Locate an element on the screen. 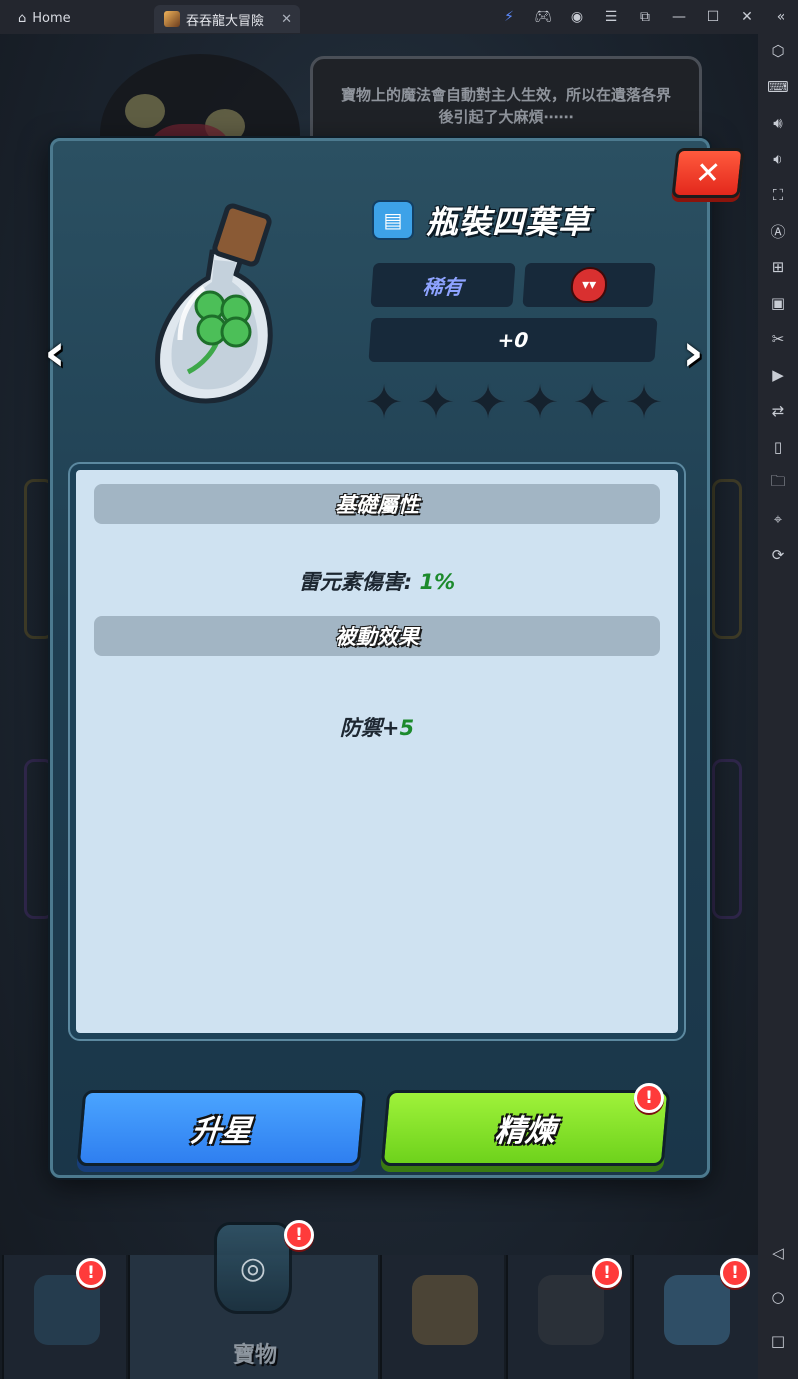 The image size is (798, 1379). book-icon: ▤ is located at coordinates (393, 220).